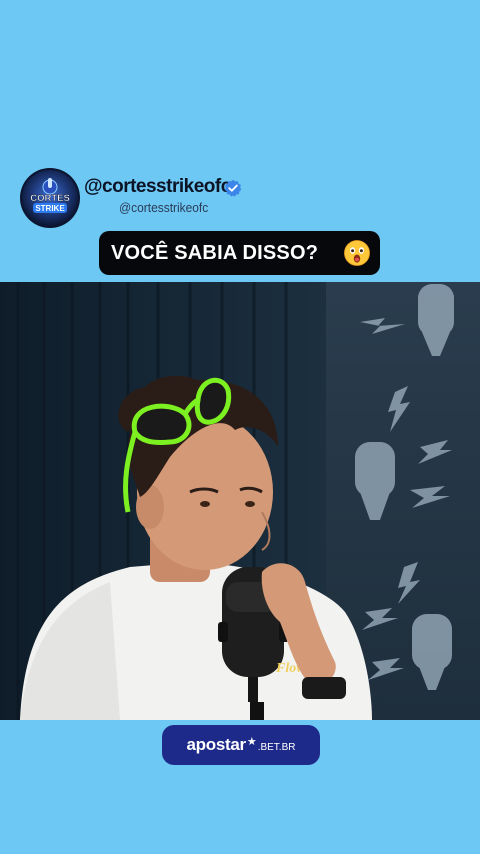 Image resolution: width=480 pixels, height=854 pixels. Describe the element at coordinates (157, 187) in the screenshot. I see `channel-handle: @cortesstrikeofc` at that location.